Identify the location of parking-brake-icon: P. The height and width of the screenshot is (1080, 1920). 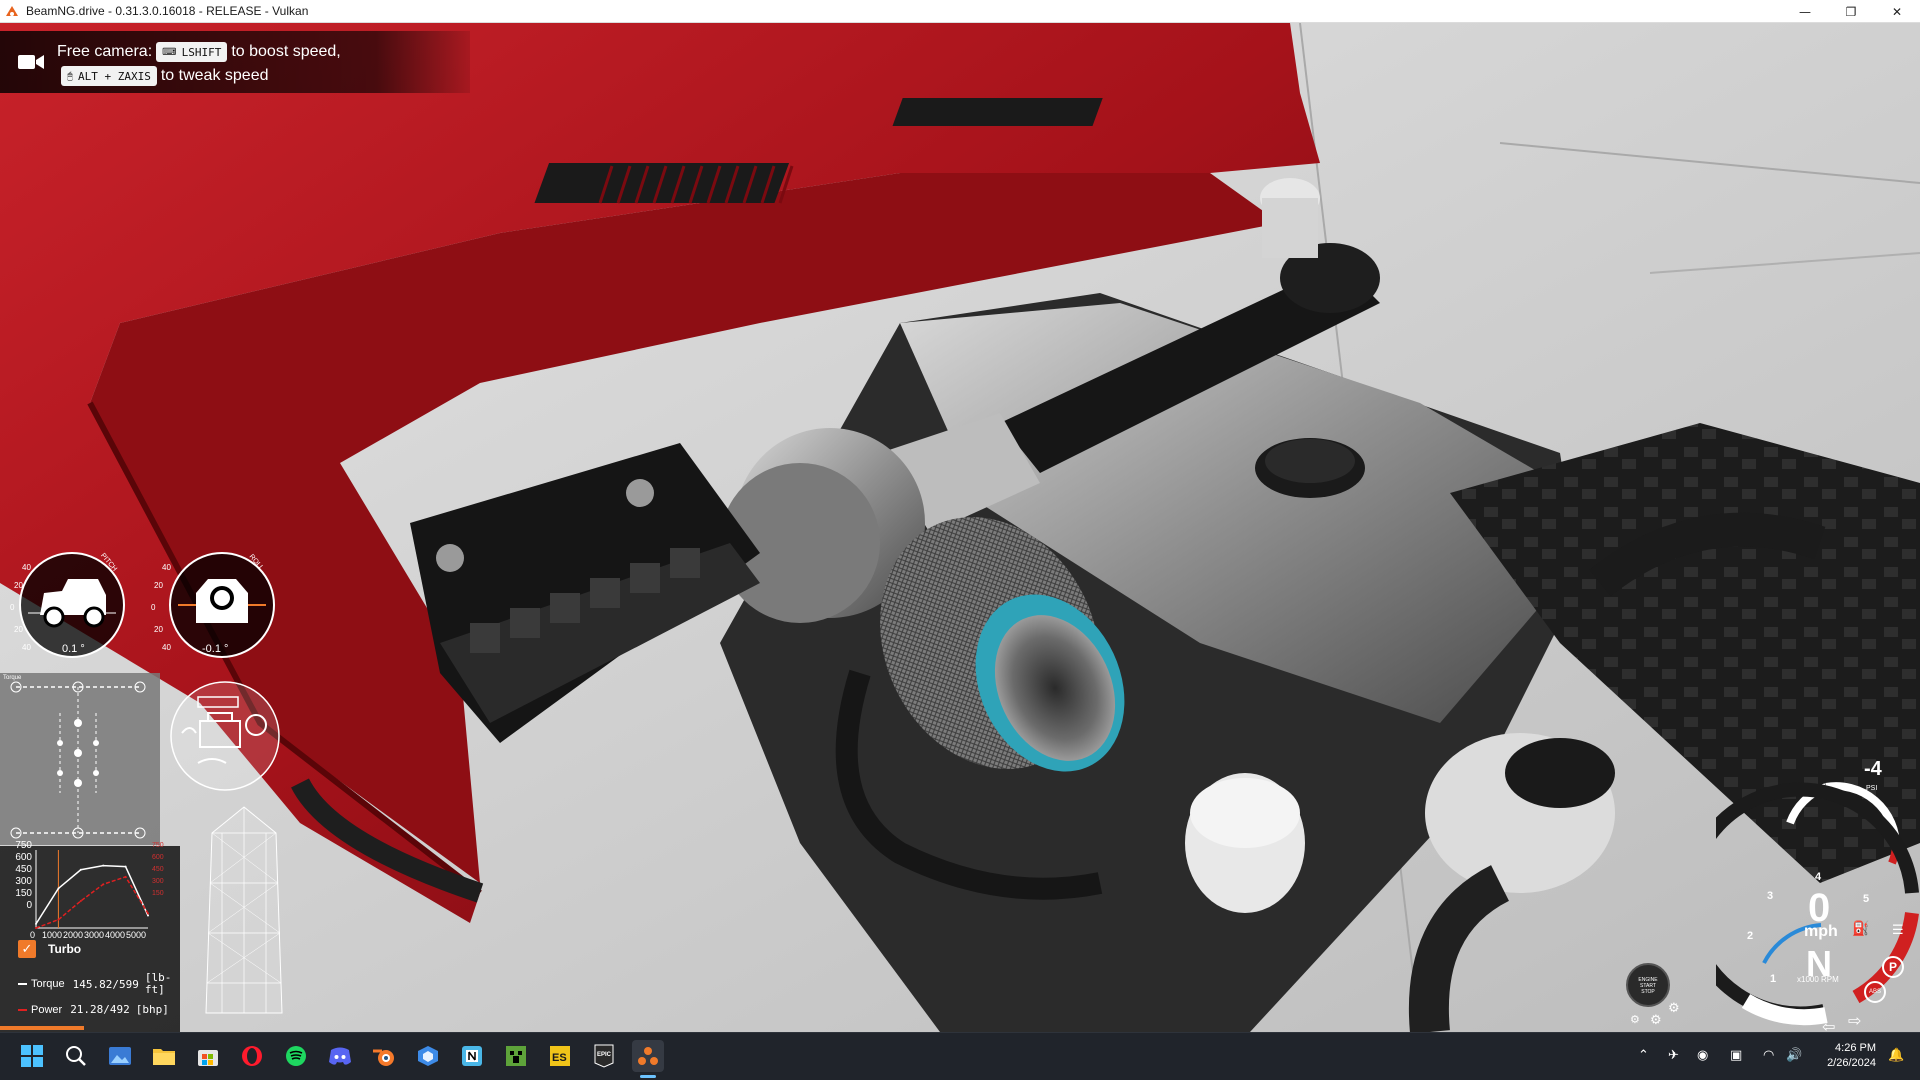
(1893, 967).